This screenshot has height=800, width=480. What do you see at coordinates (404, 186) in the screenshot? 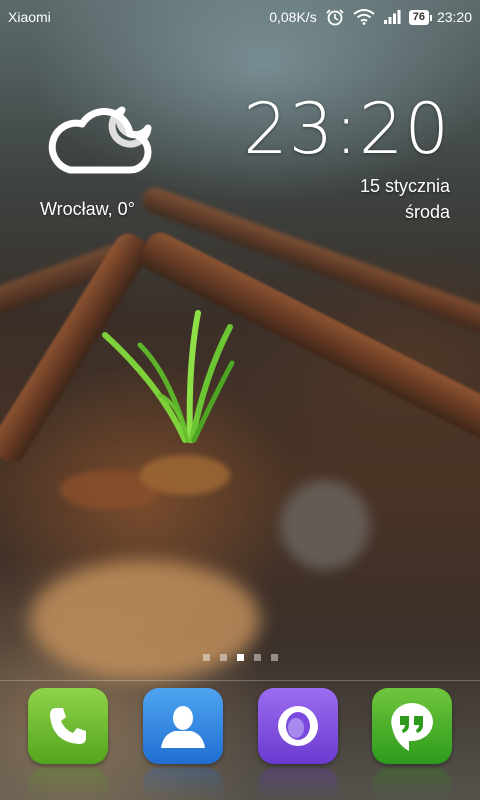
I see `clock-date: 15 stycznia` at bounding box center [404, 186].